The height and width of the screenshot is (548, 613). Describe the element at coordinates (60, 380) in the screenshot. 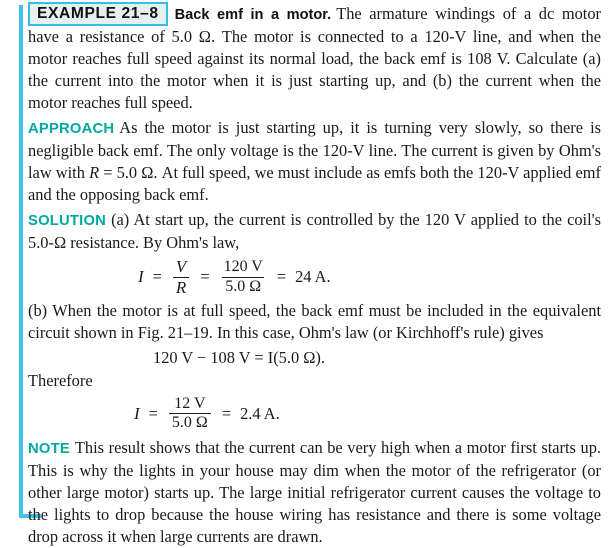

I see `therefore-label: Therefore` at that location.